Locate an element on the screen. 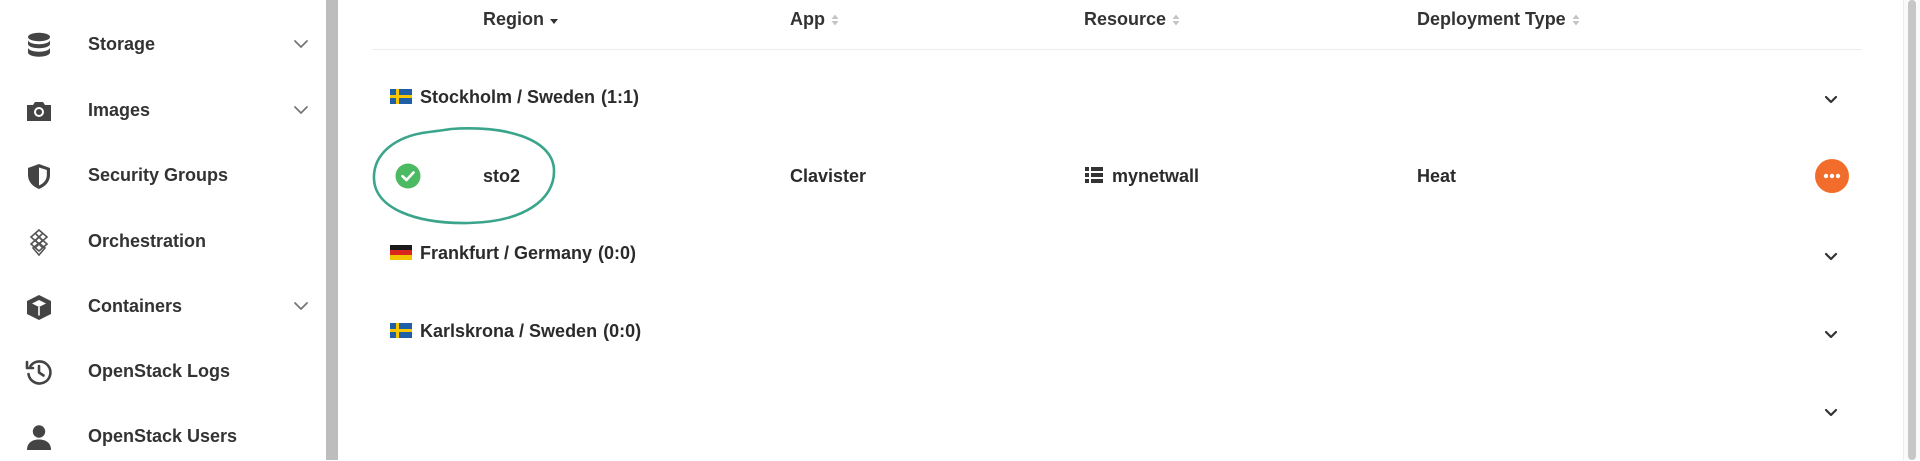 This screenshot has width=1920, height=461. shield-icon is located at coordinates (39, 176).